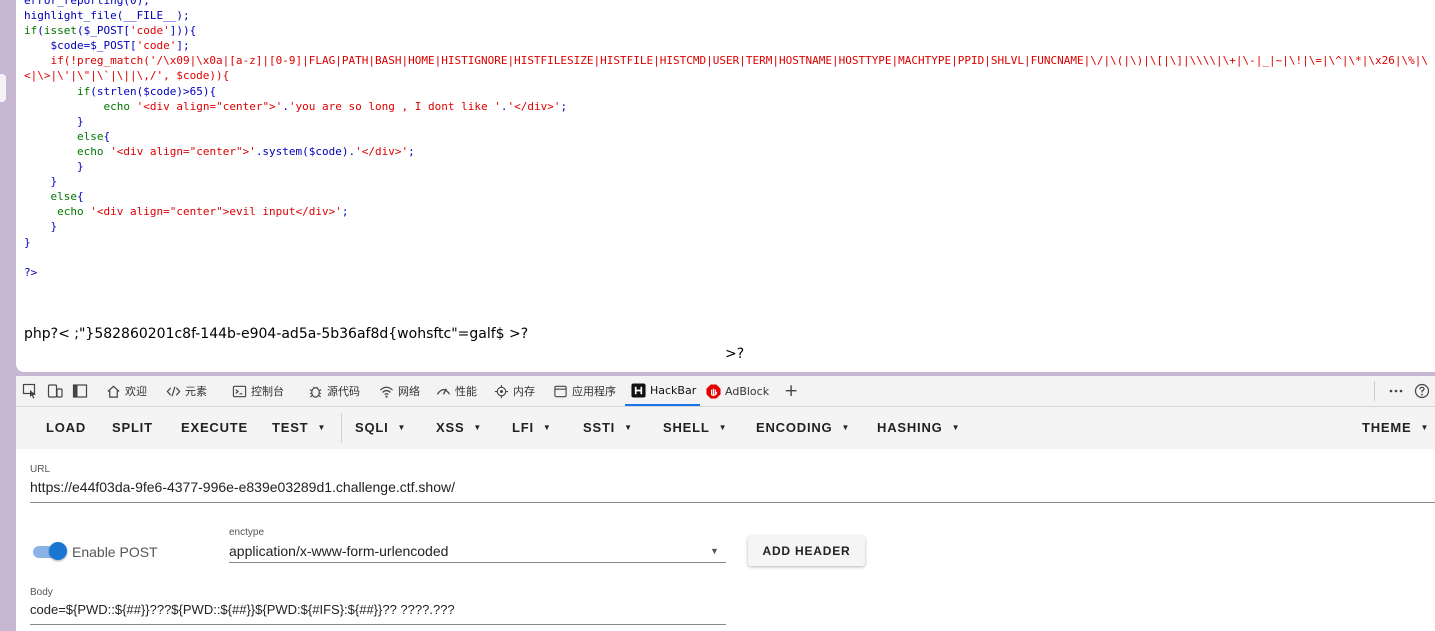  I want to click on url-label: URL, so click(40, 469).